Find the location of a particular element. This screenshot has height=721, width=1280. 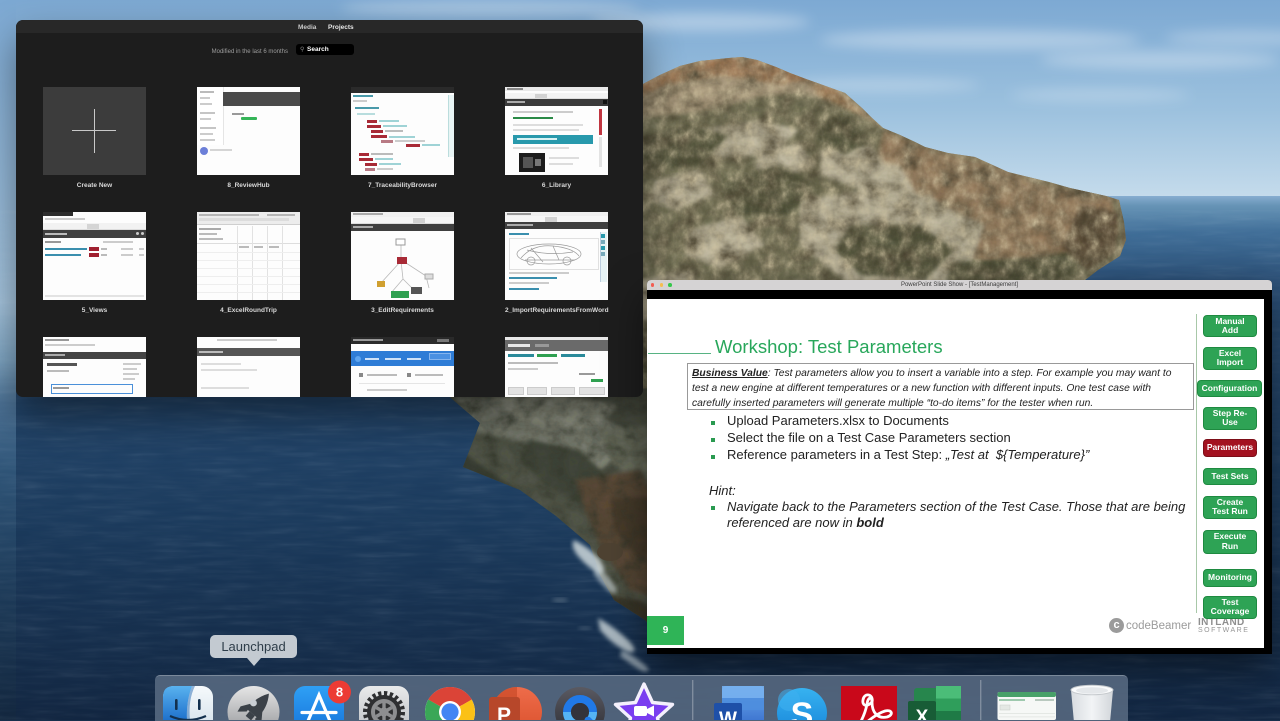

svg-text: X is located at coordinates (922, 713).